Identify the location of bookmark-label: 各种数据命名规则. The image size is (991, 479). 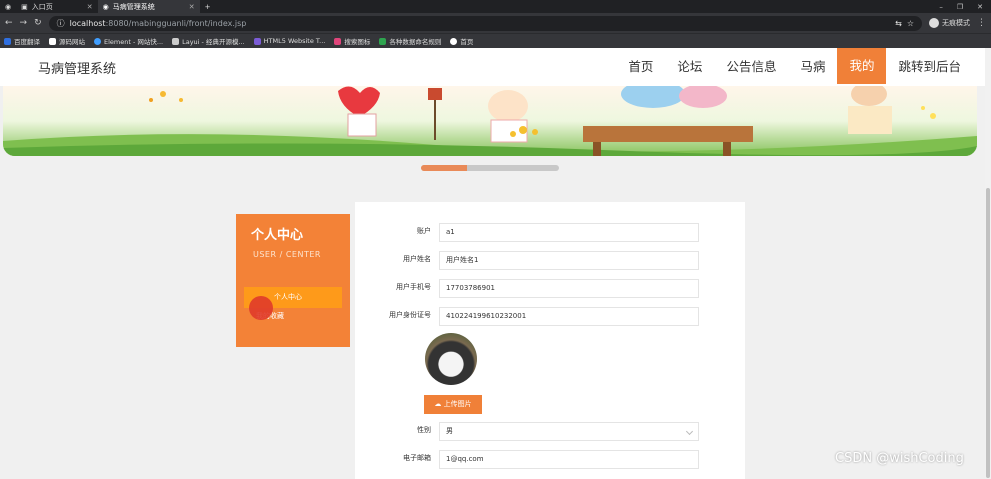
(415, 42).